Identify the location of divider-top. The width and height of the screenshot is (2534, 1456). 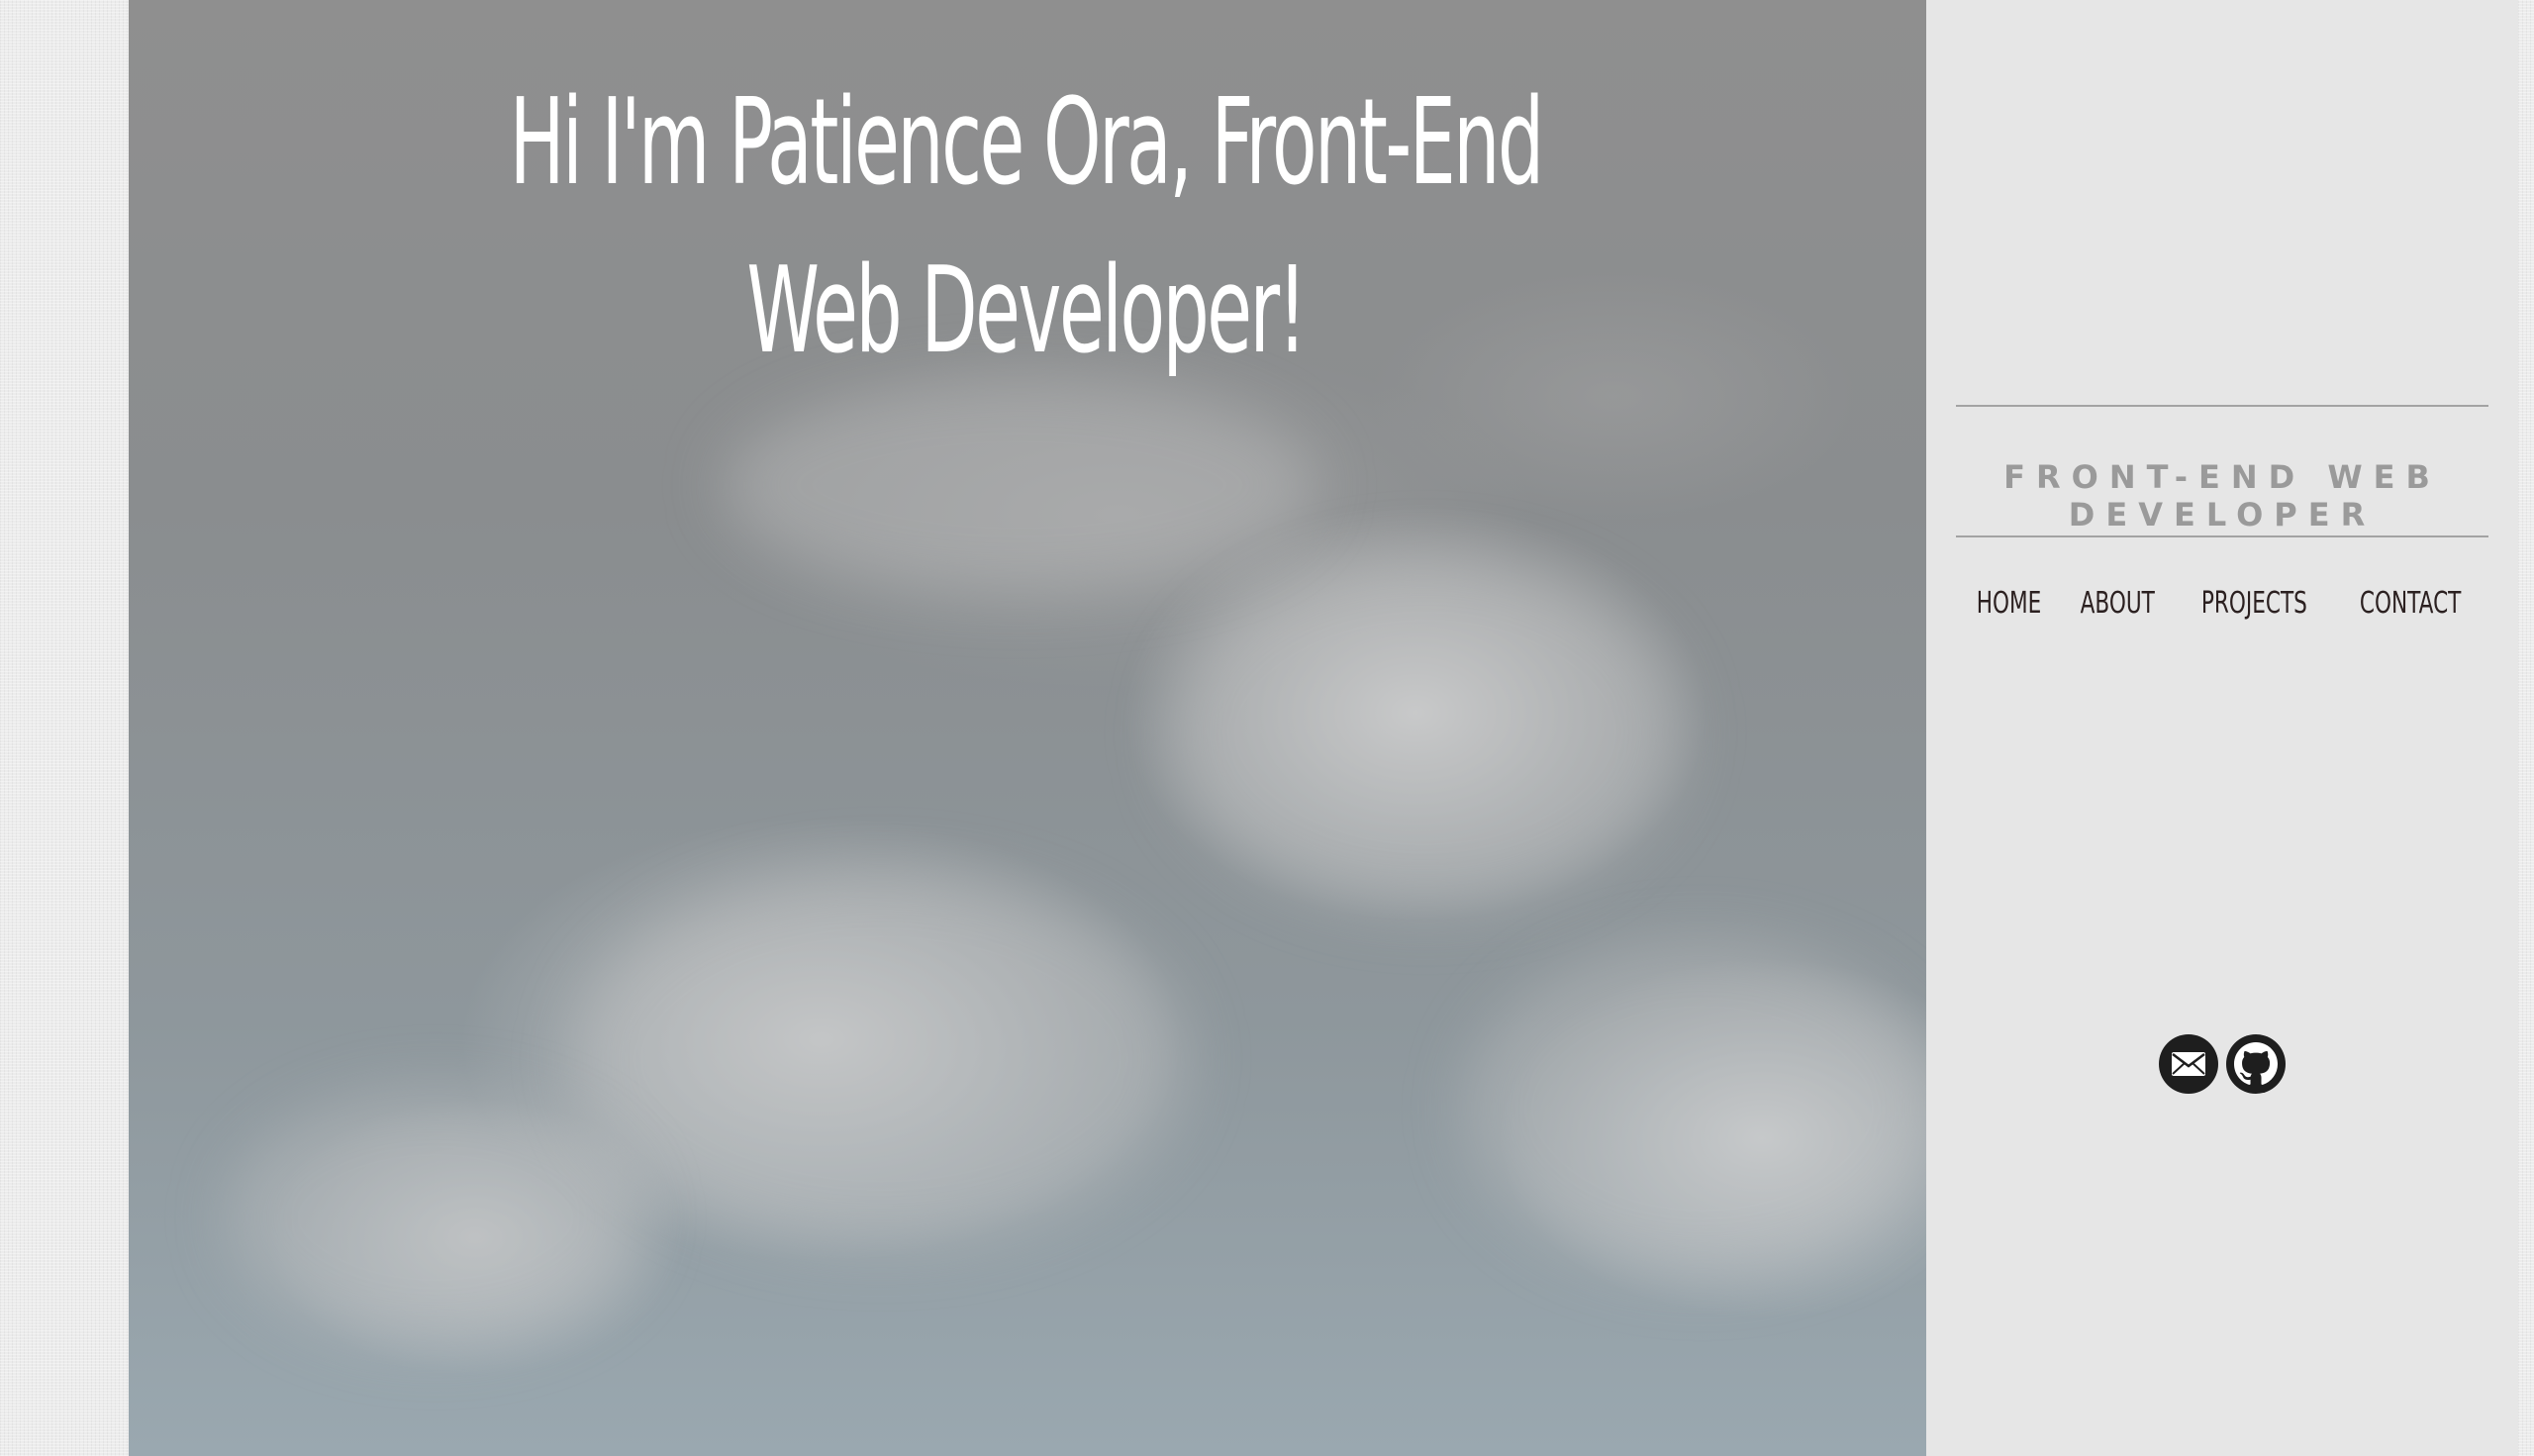
(2222, 406).